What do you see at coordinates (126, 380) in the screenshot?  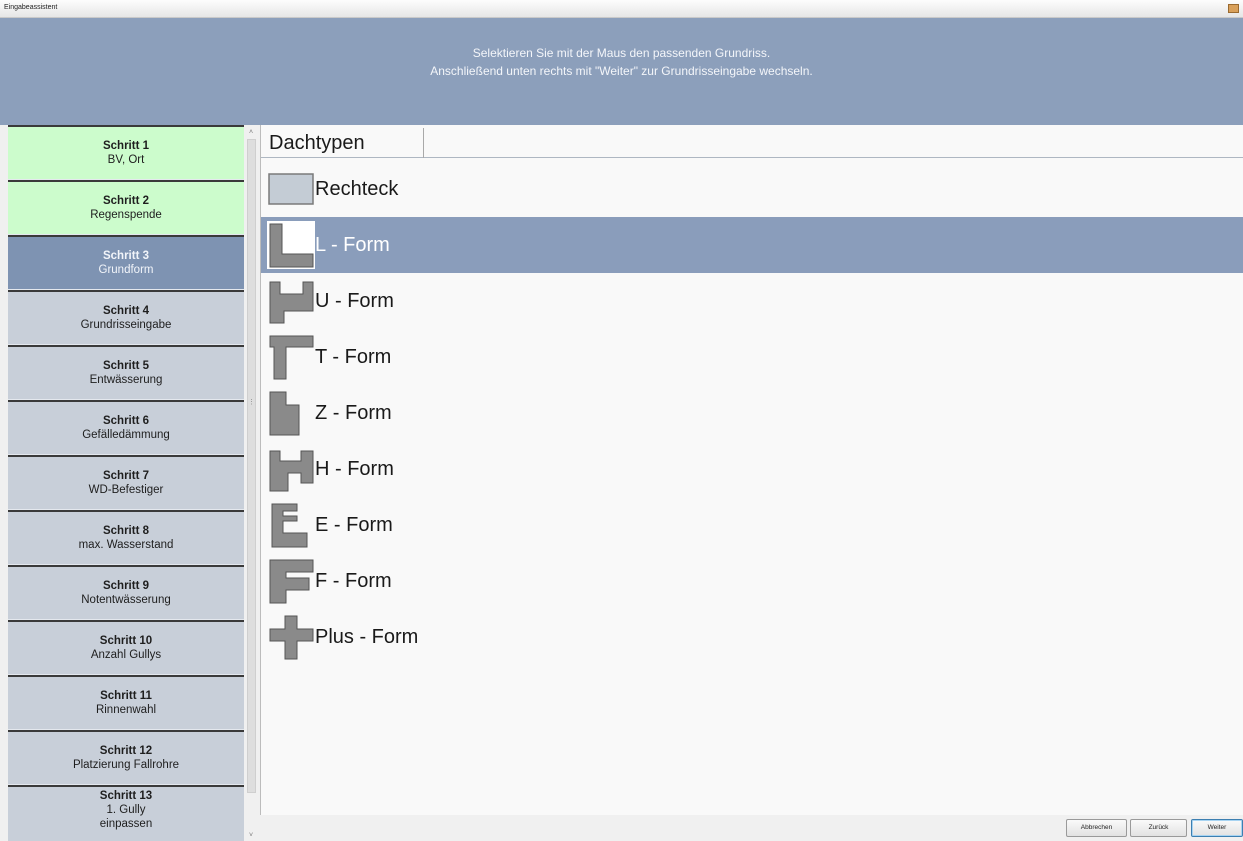 I see `step-label: Entwässerung` at bounding box center [126, 380].